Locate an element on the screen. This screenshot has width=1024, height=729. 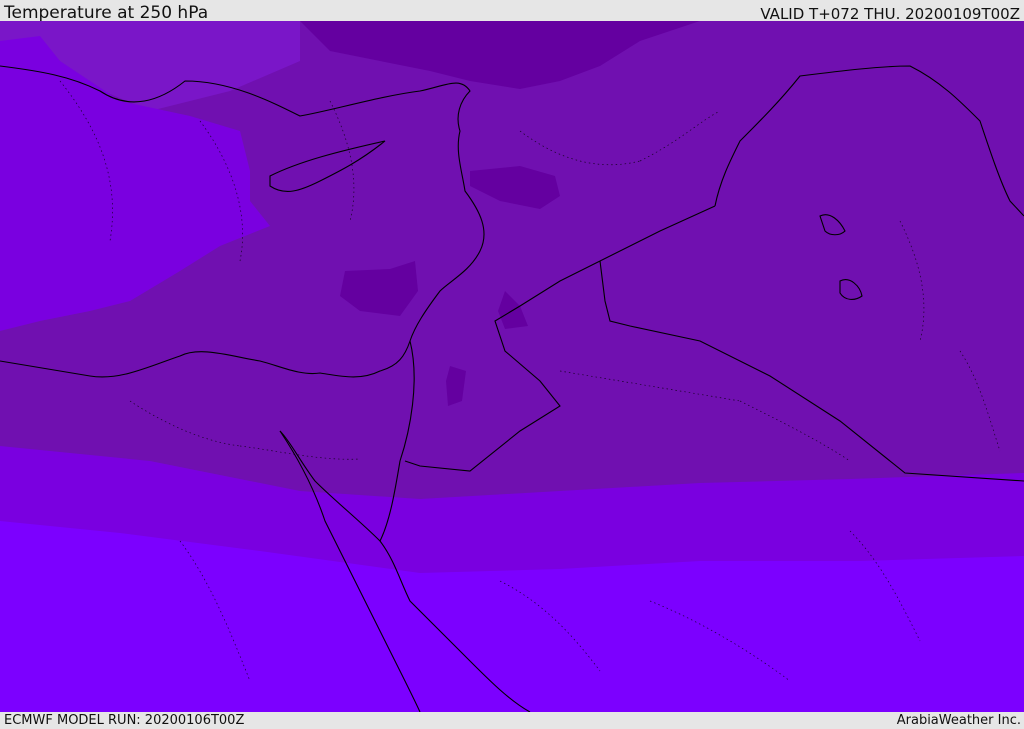
model-run-label: ECMWF MODEL RUN: 20200106T00Z is located at coordinates (124, 720).